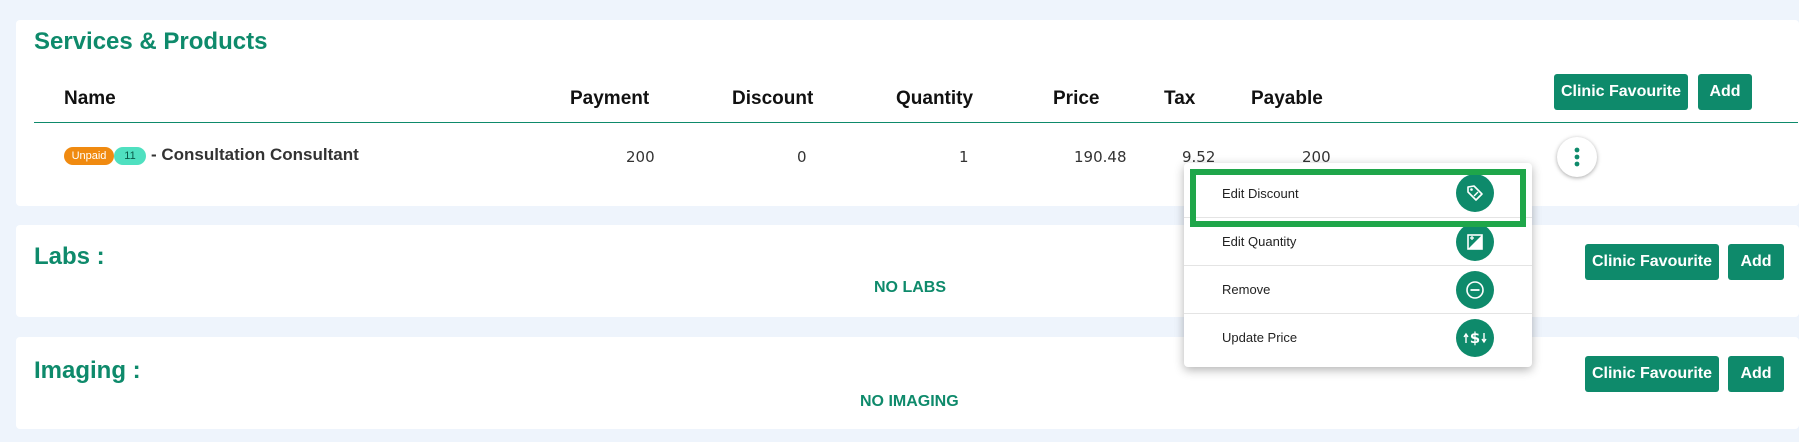 The image size is (1799, 442). I want to click on price-update-icon: $, so click(1475, 337).